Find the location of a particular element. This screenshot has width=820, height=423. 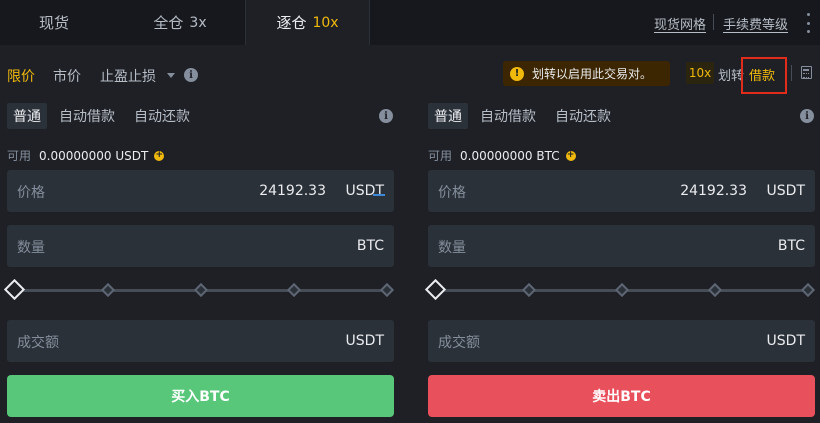

sell-btc-button: 卖出BTC is located at coordinates (621, 396).